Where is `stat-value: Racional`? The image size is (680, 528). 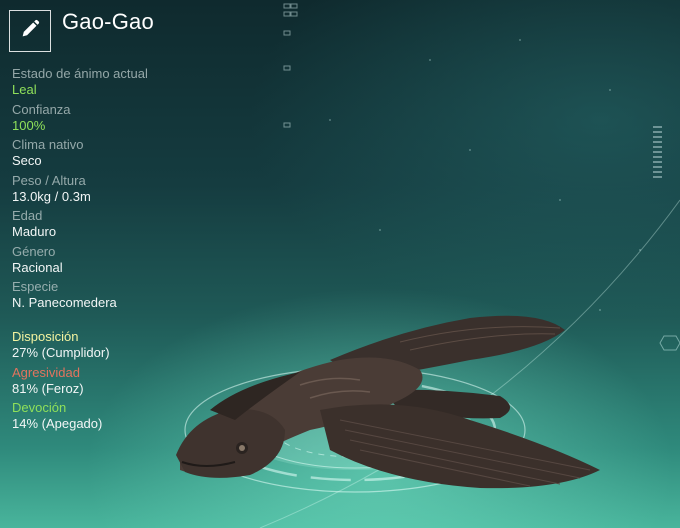 stat-value: Racional is located at coordinates (37, 267).